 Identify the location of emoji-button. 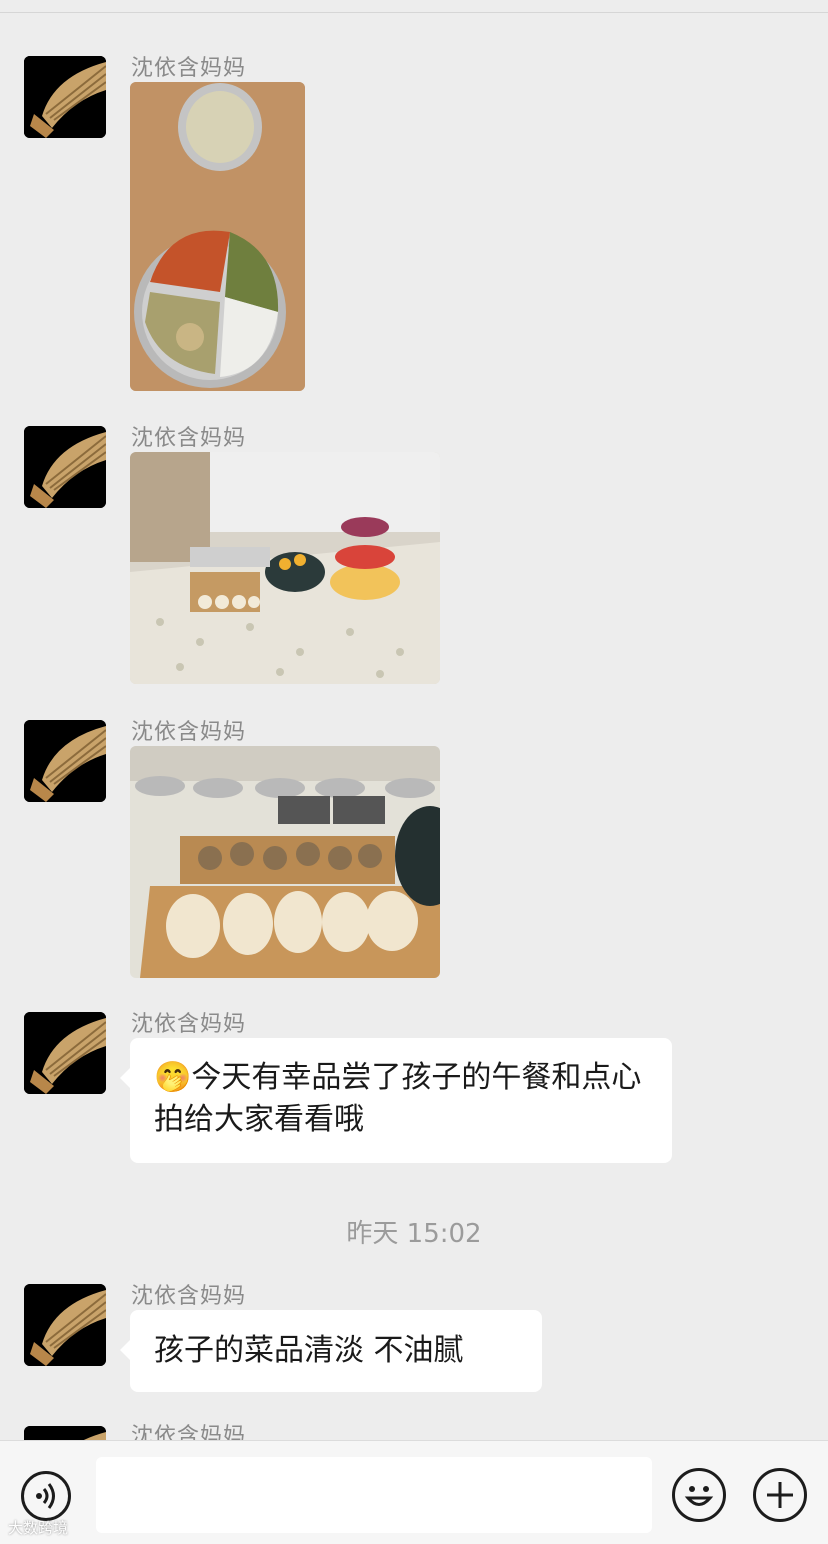
(699, 1495).